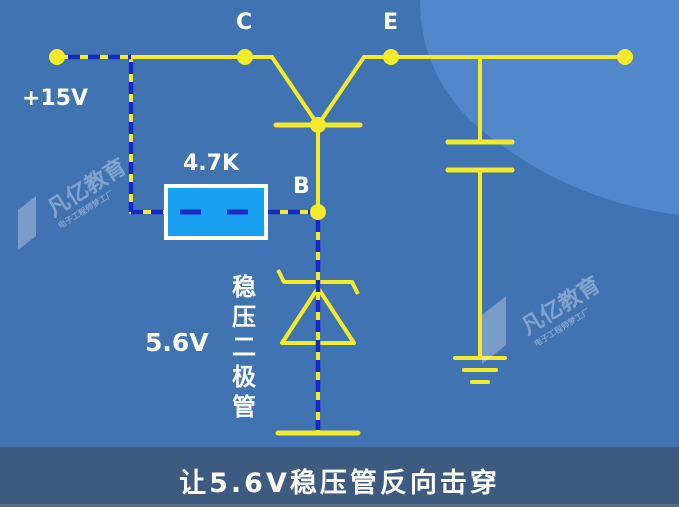 The width and height of the screenshot is (679, 507). I want to click on zener-name-char-2: 压, so click(244, 317).